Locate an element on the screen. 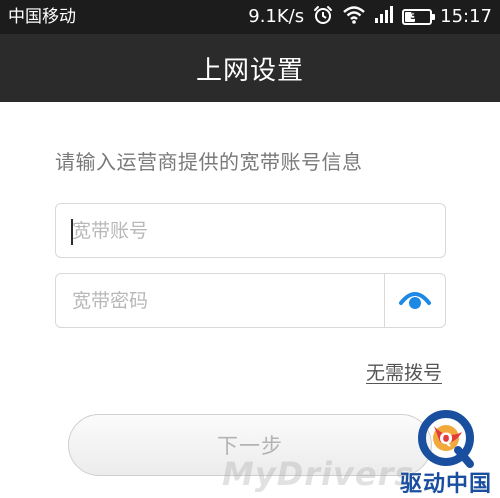  show-password-toggle is located at coordinates (414, 300).